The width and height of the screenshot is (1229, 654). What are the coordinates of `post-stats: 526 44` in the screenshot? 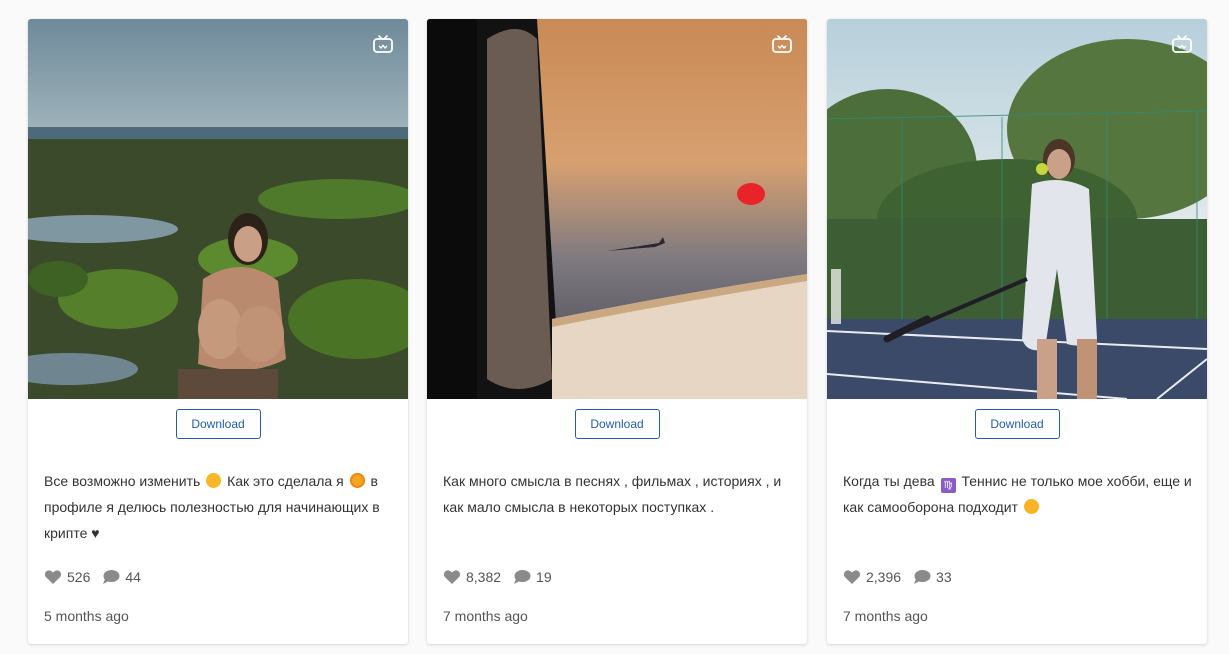 It's located at (98, 577).